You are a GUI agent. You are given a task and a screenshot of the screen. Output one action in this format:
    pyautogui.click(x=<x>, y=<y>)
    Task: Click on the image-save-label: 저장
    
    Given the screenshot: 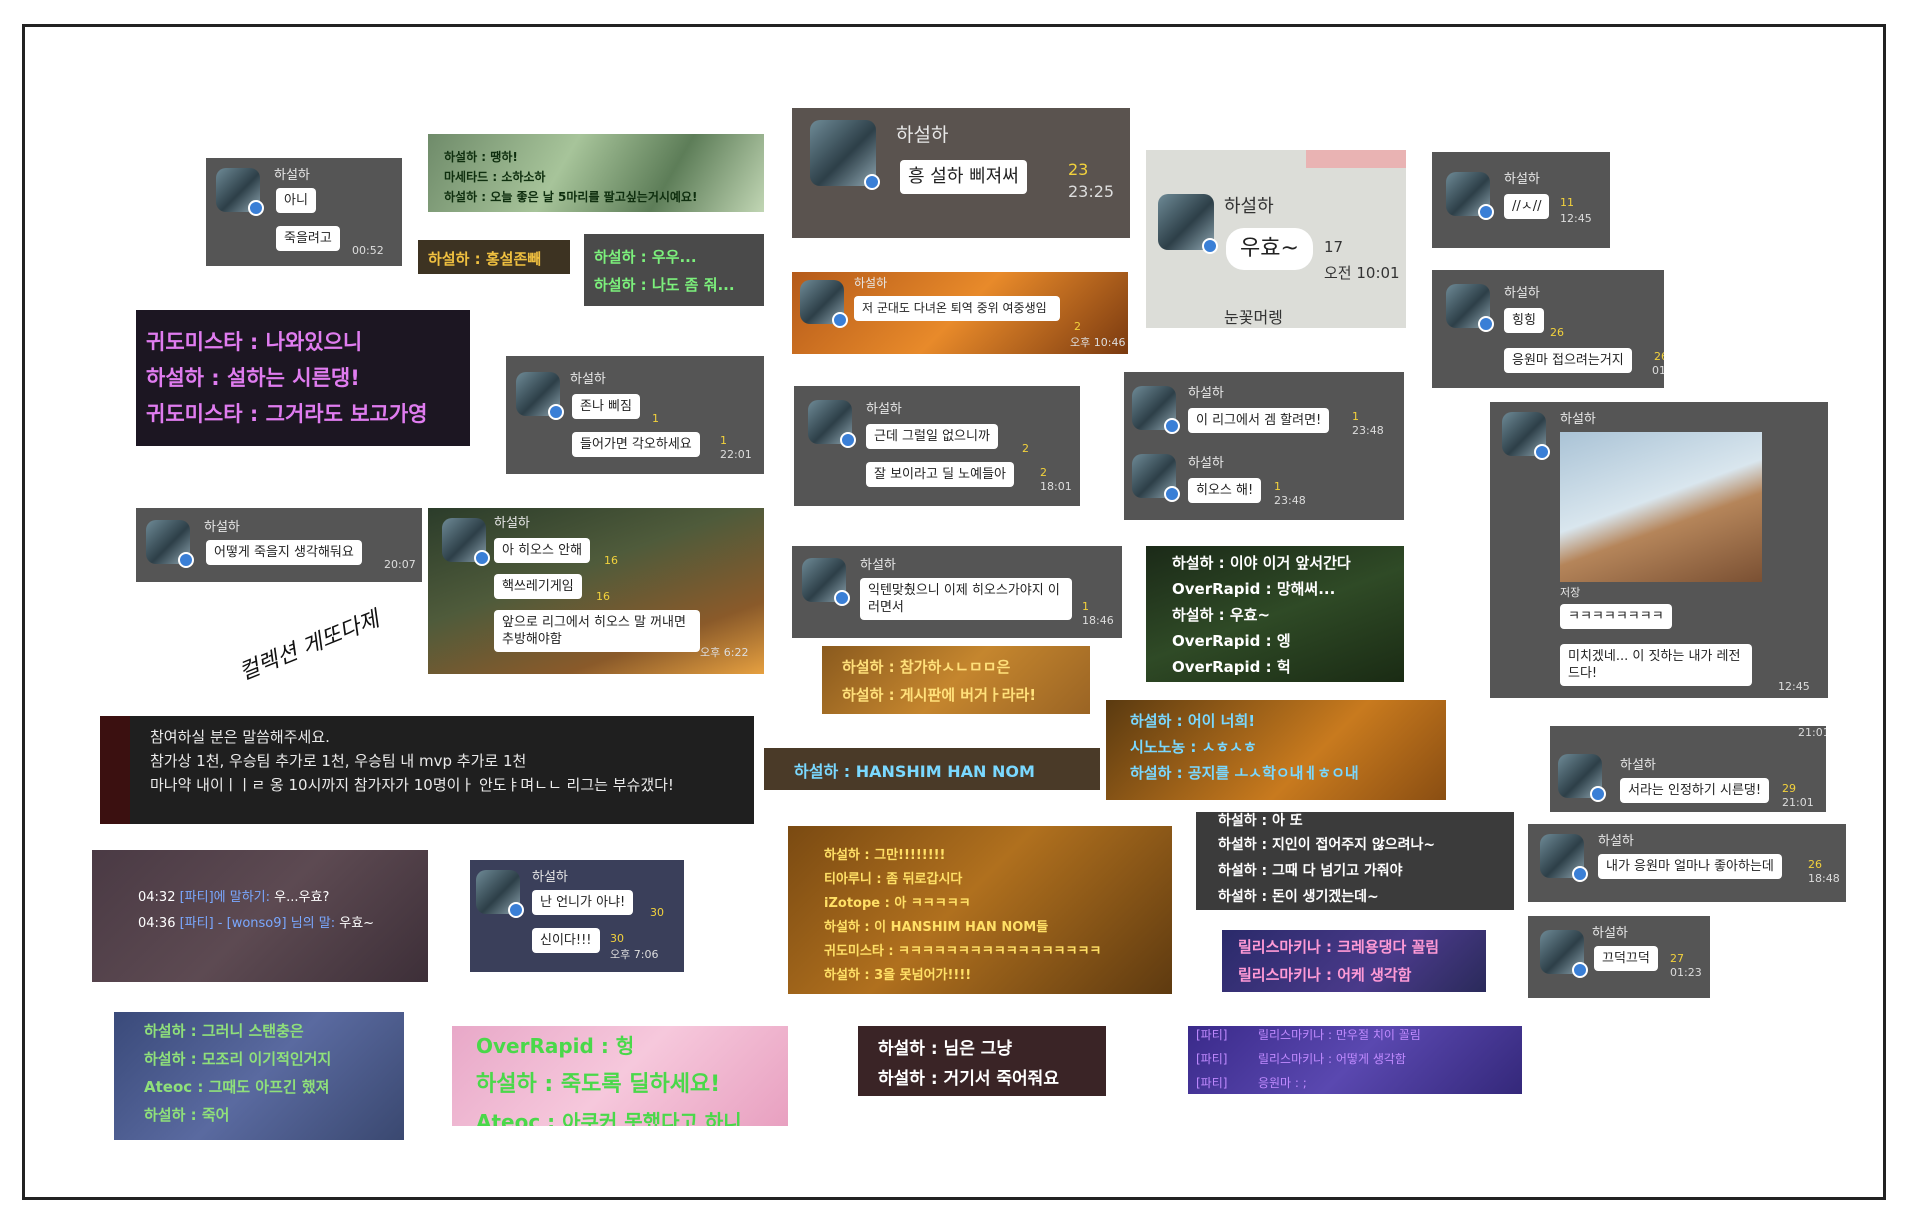 What is the action you would take?
    pyautogui.click(x=1570, y=592)
    